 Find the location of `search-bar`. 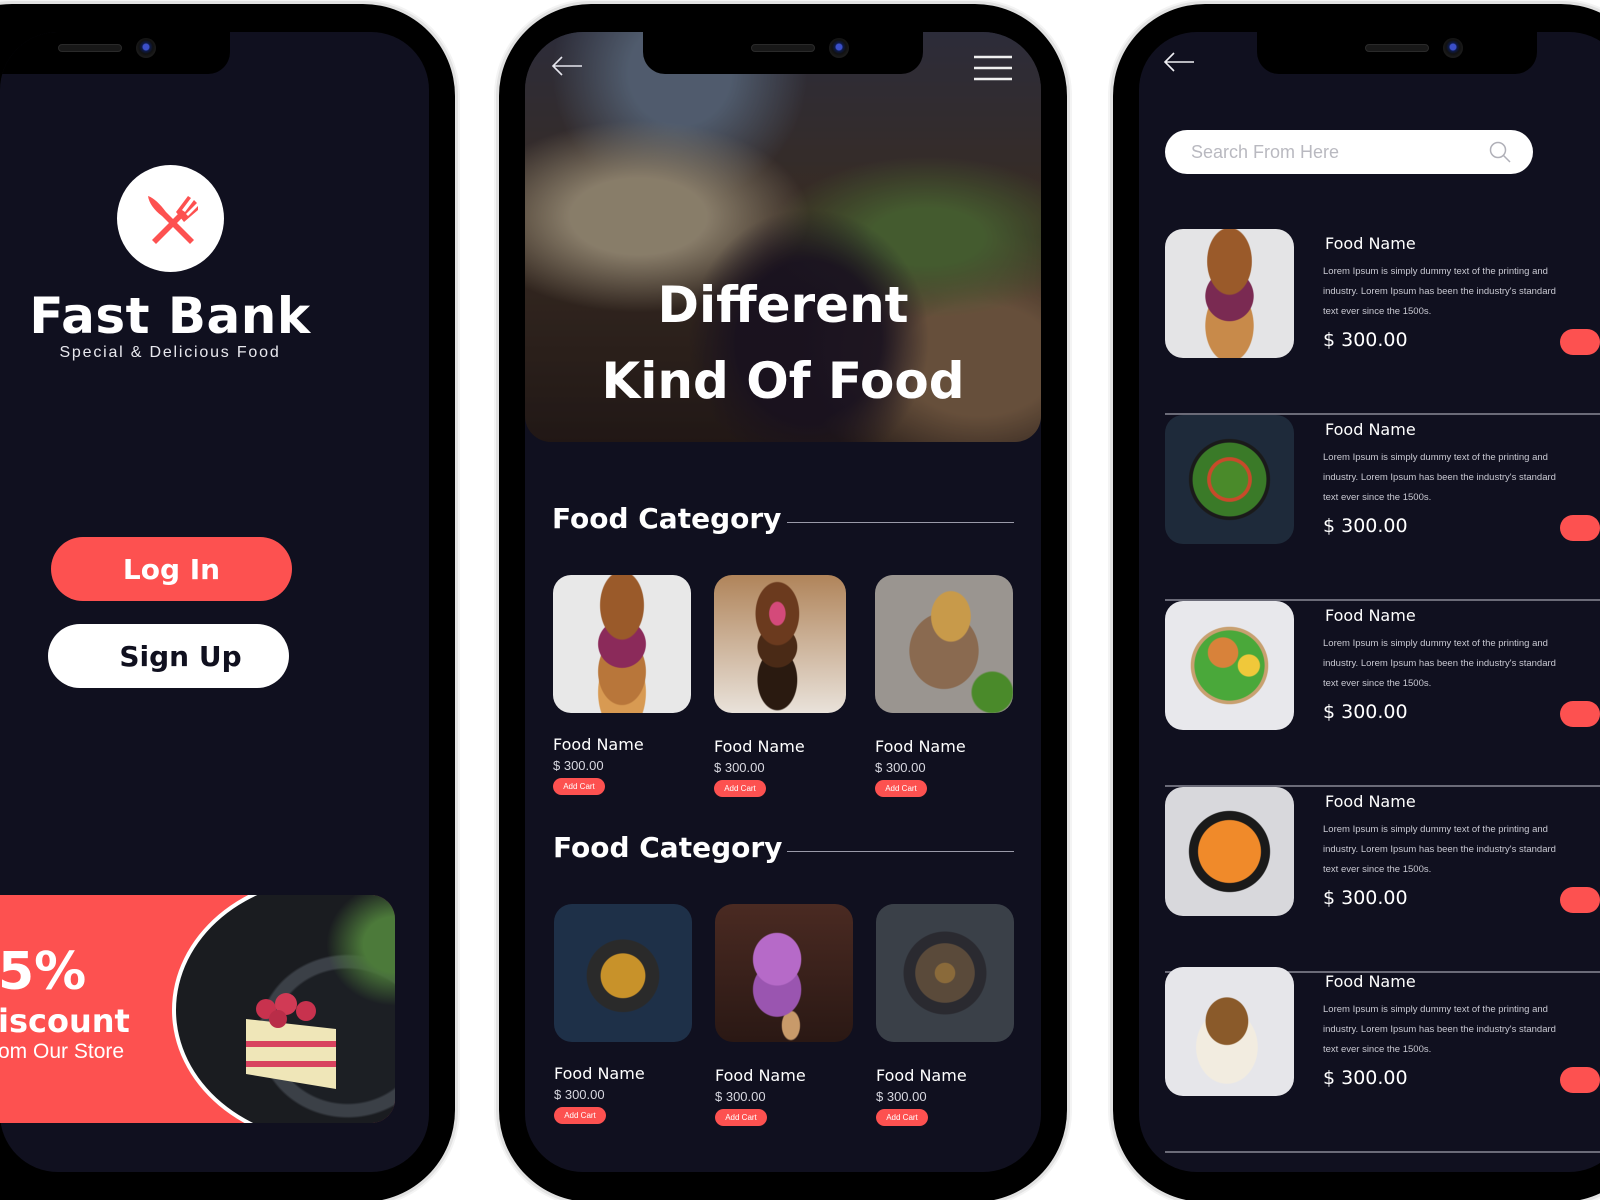

search-bar is located at coordinates (1349, 152).